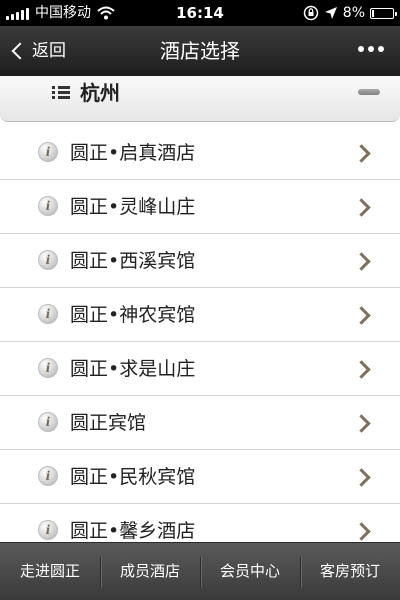 The image size is (400, 600). What do you see at coordinates (200, 369) in the screenshot?
I see `hotel-list-item: i 圆正•求是山庄` at bounding box center [200, 369].